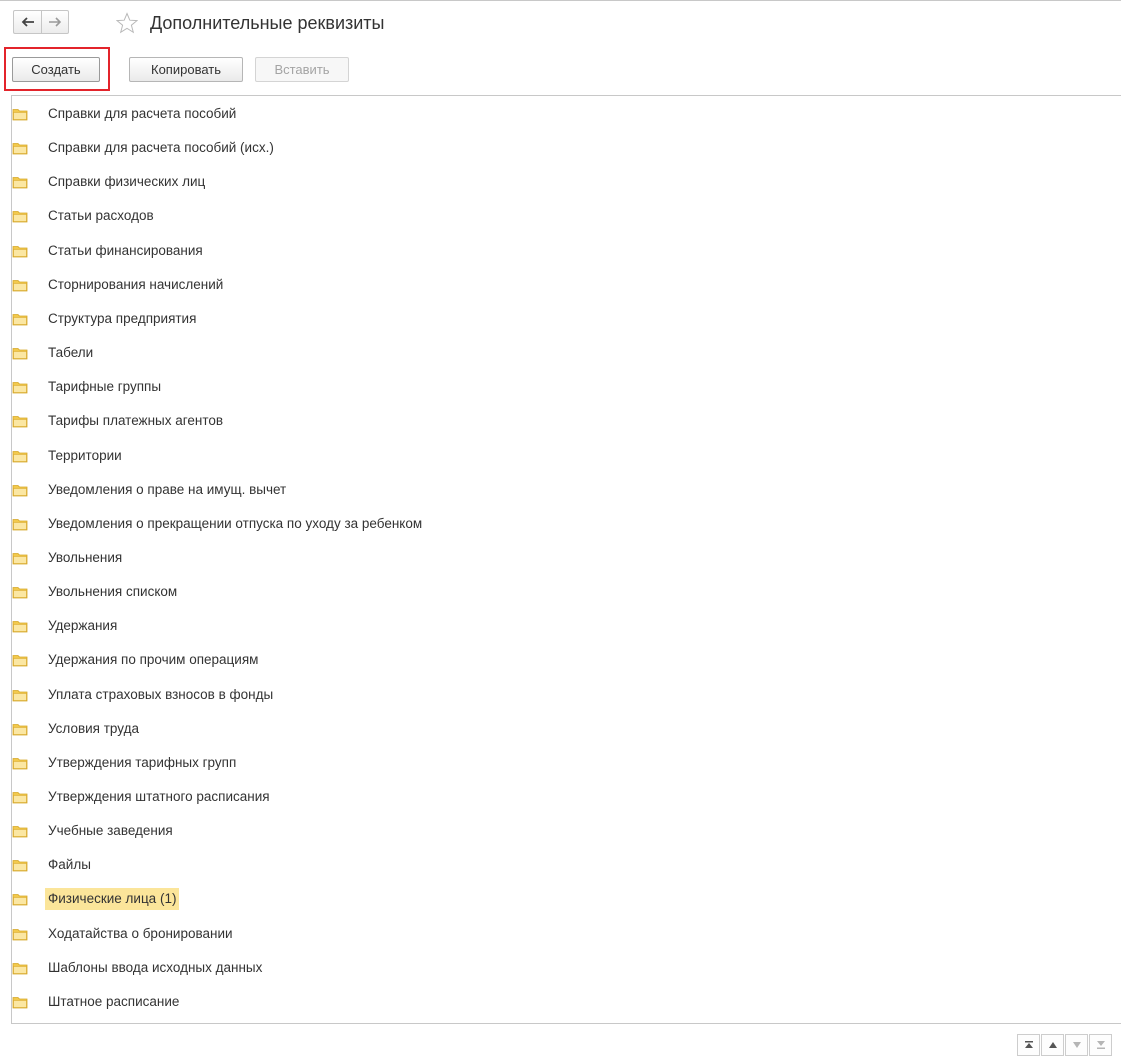 The height and width of the screenshot is (1059, 1121). I want to click on scroll-down-icon, so click(1076, 1045).